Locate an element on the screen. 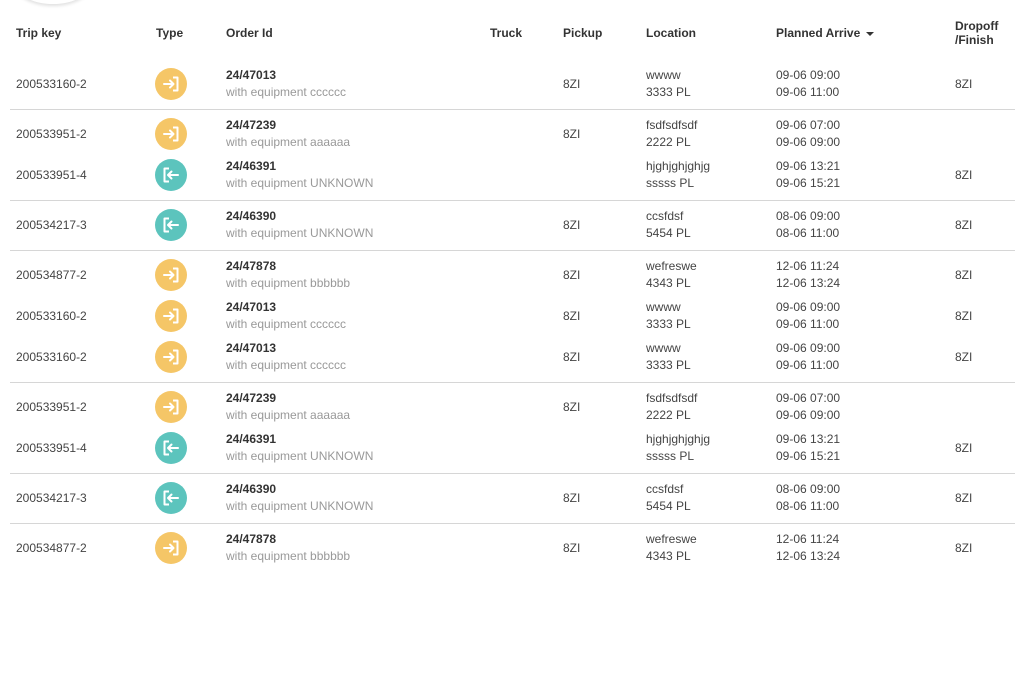 Image resolution: width=1015 pixels, height=684 pixels. order-cell: 24/46390 with equipment UNKNOWN is located at coordinates (299, 498).